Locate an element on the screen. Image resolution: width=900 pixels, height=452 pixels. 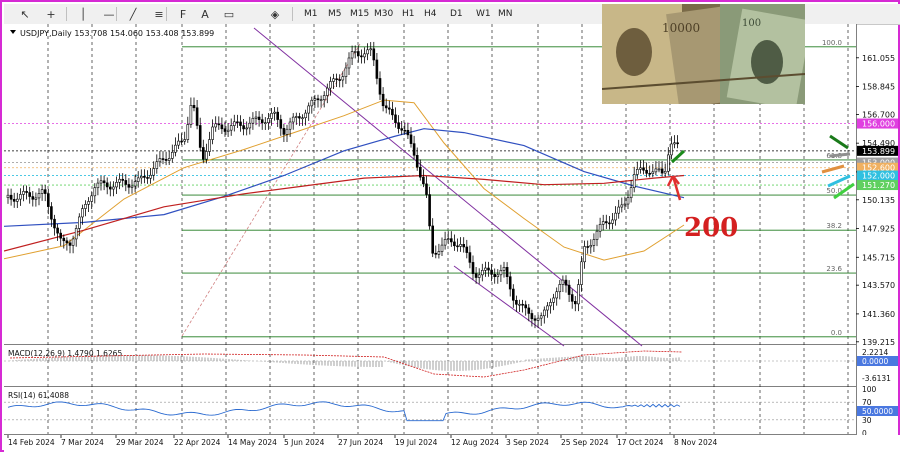
toolbar-separator is located at coordinates (116, 14).